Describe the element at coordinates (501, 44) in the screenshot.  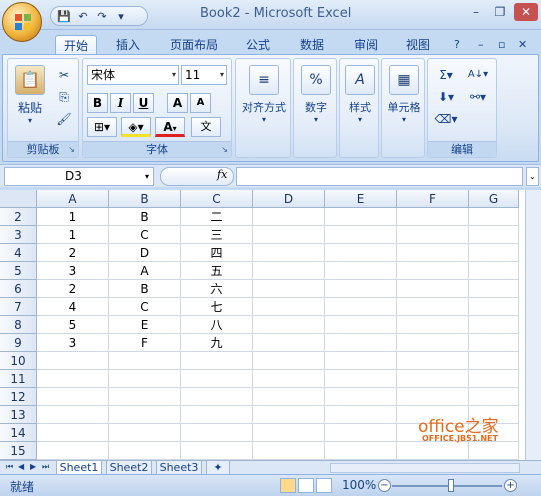
I see `ribbon-restore-icon: ▫` at that location.